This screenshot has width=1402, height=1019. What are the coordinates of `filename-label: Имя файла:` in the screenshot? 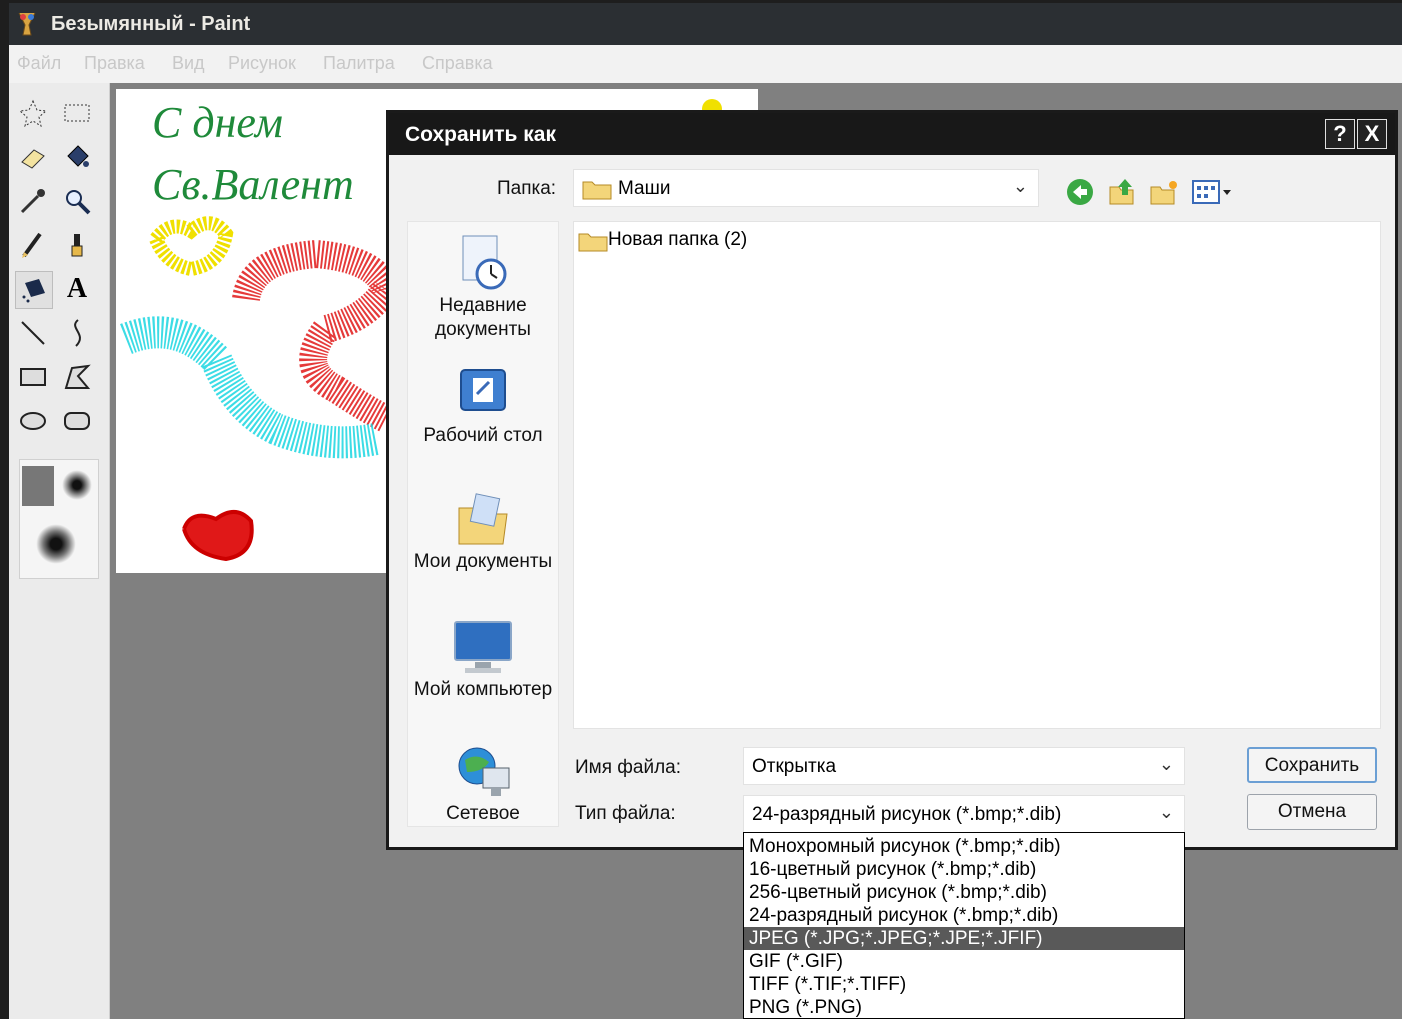 It's located at (628, 767).